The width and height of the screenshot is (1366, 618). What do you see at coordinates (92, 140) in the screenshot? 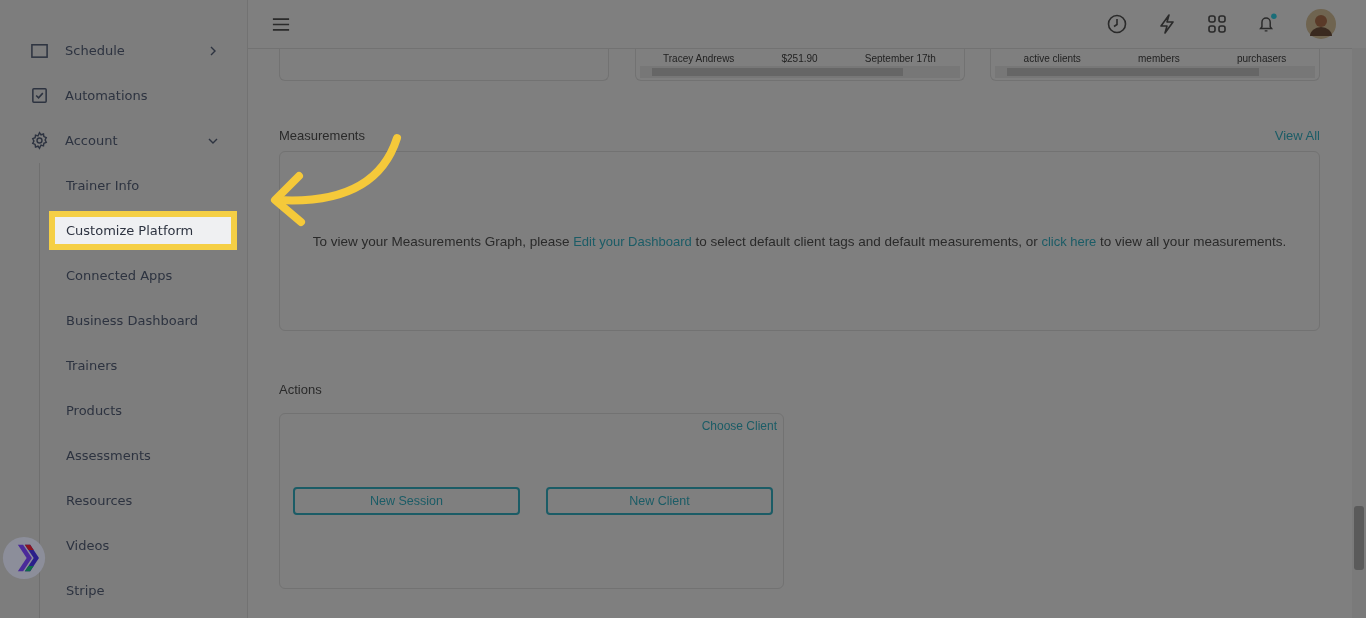
I see `nav-label: Account` at bounding box center [92, 140].